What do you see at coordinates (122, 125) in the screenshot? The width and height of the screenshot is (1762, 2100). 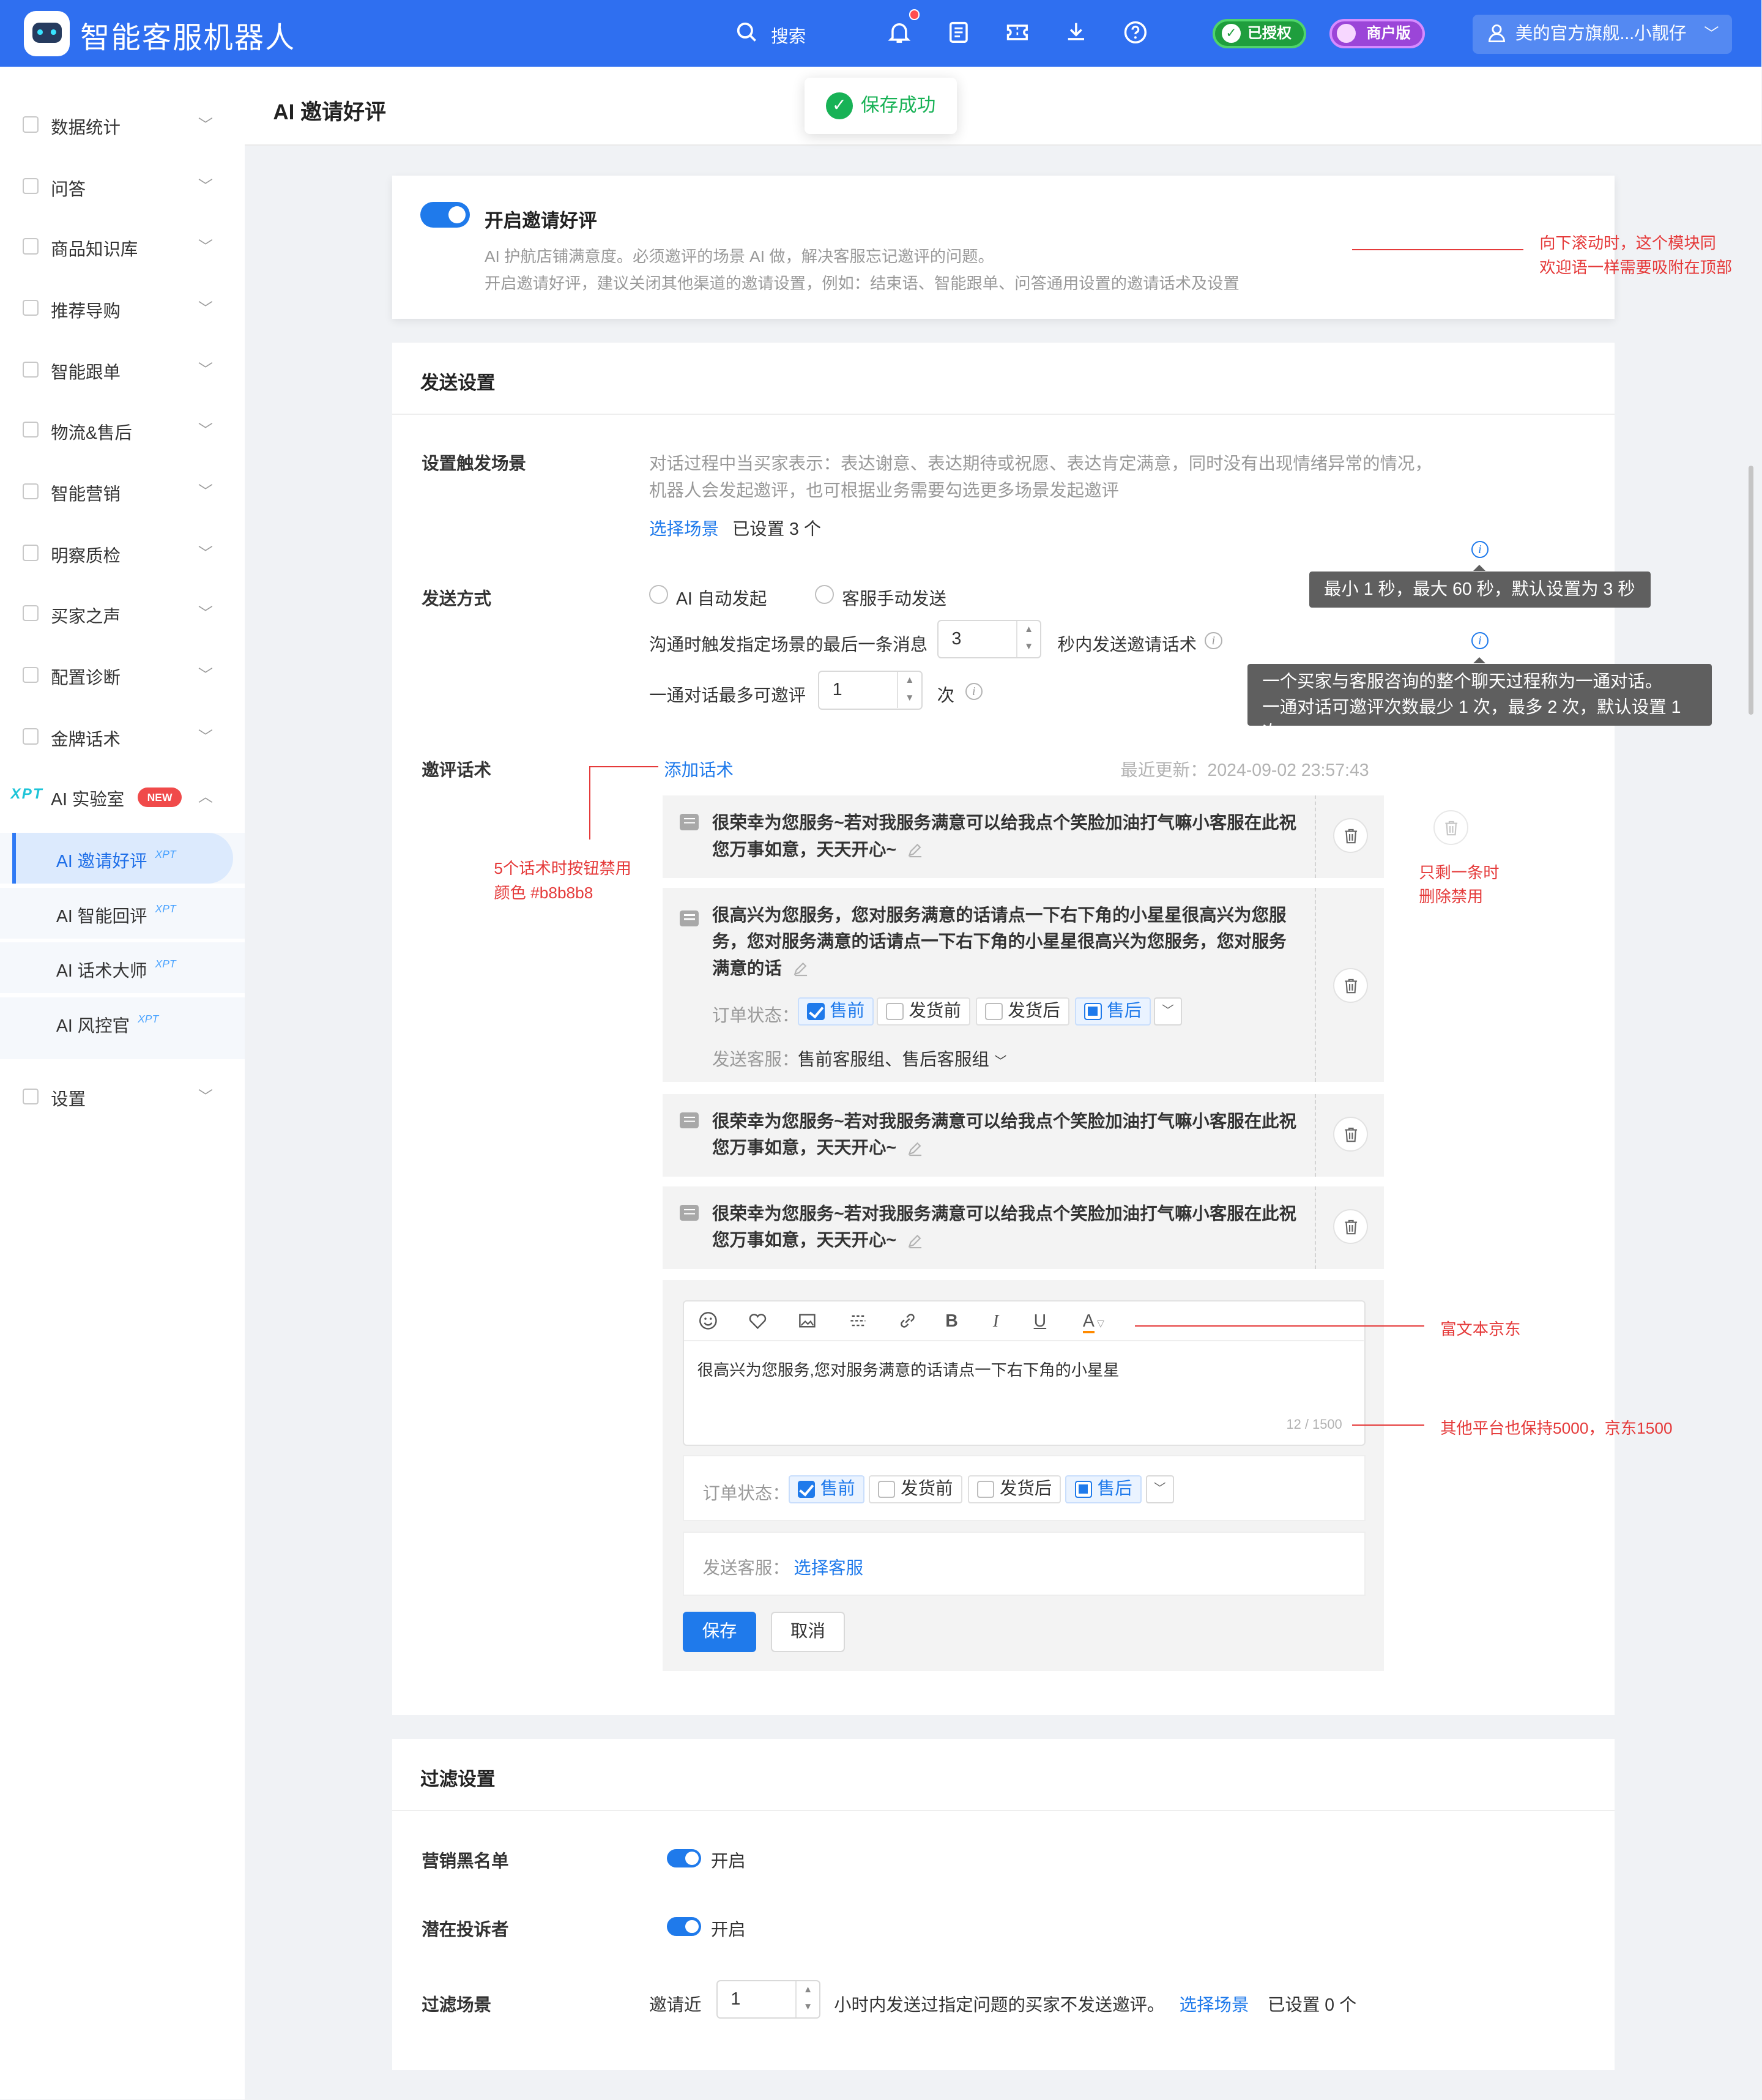 I see `sidebar-item-data-stats: 数据统计 ﹀` at bounding box center [122, 125].